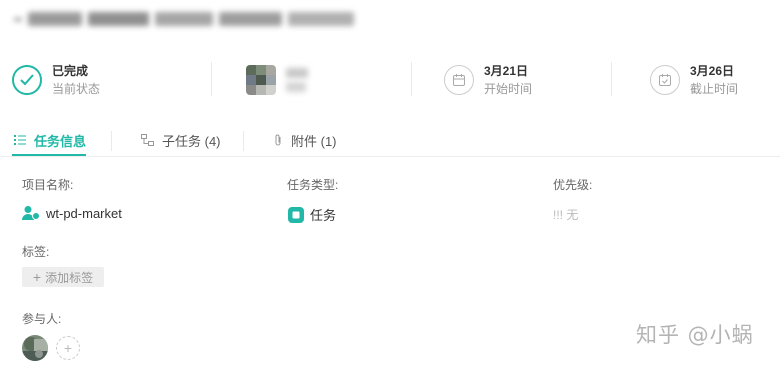  I want to click on status-item: 已完成 当前状态, so click(56, 80).